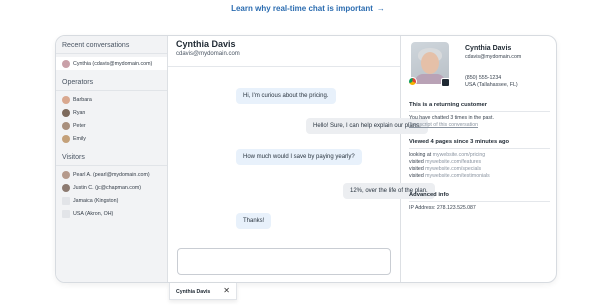 The width and height of the screenshot is (616, 305). What do you see at coordinates (299, 157) in the screenshot?
I see `message-bubble-incoming: How much would I save by paying yearly?` at bounding box center [299, 157].